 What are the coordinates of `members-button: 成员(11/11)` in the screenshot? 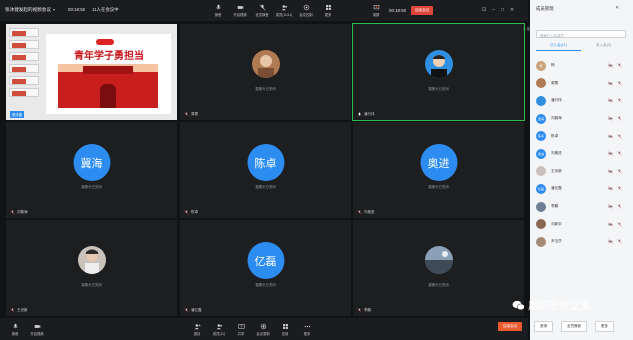 It's located at (284, 10).